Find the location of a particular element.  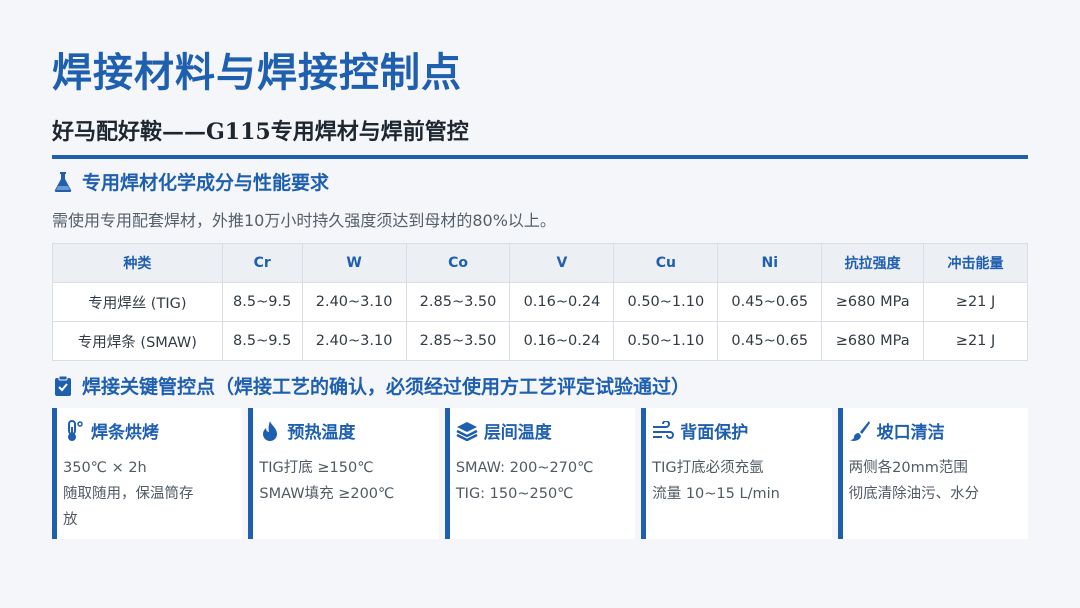

card-line: 350℃ × 2h is located at coordinates (105, 468).